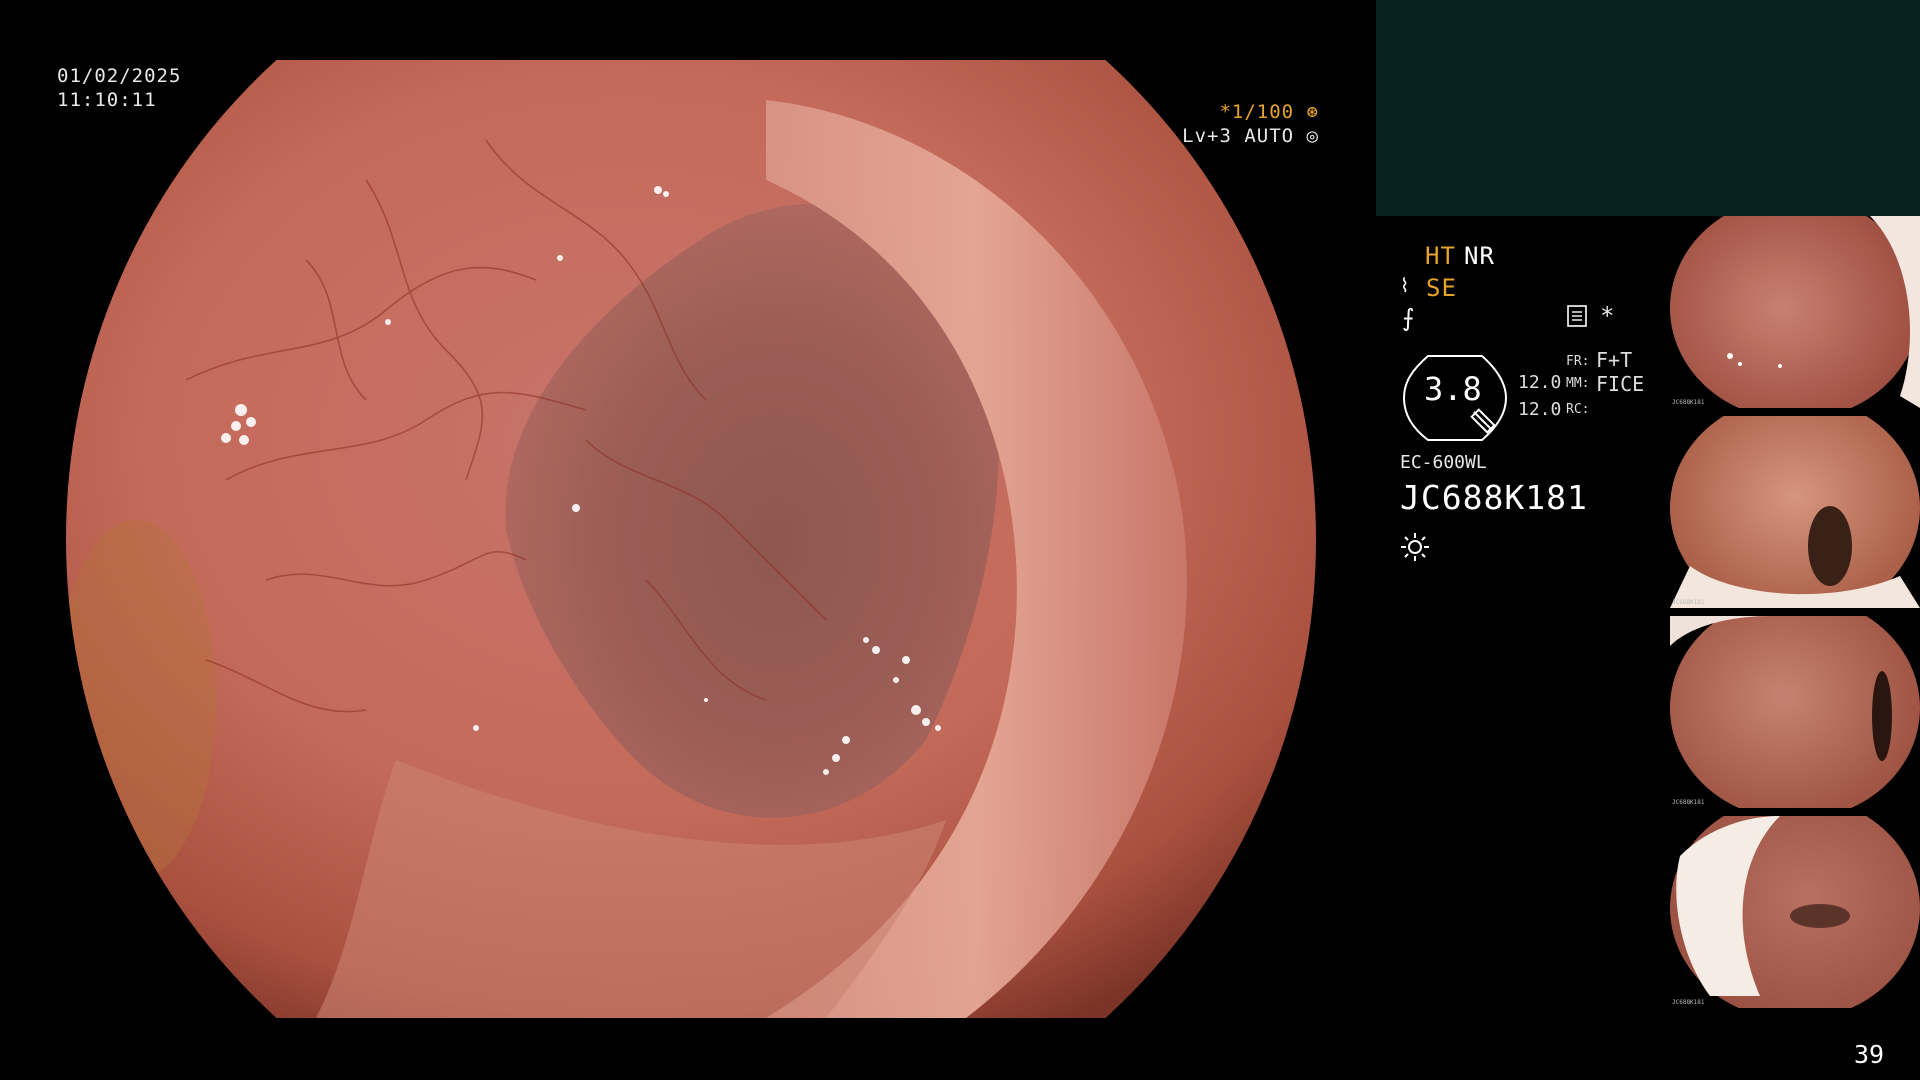 The height and width of the screenshot is (1080, 1920). I want to click on info-panel, so click(1648, 108).